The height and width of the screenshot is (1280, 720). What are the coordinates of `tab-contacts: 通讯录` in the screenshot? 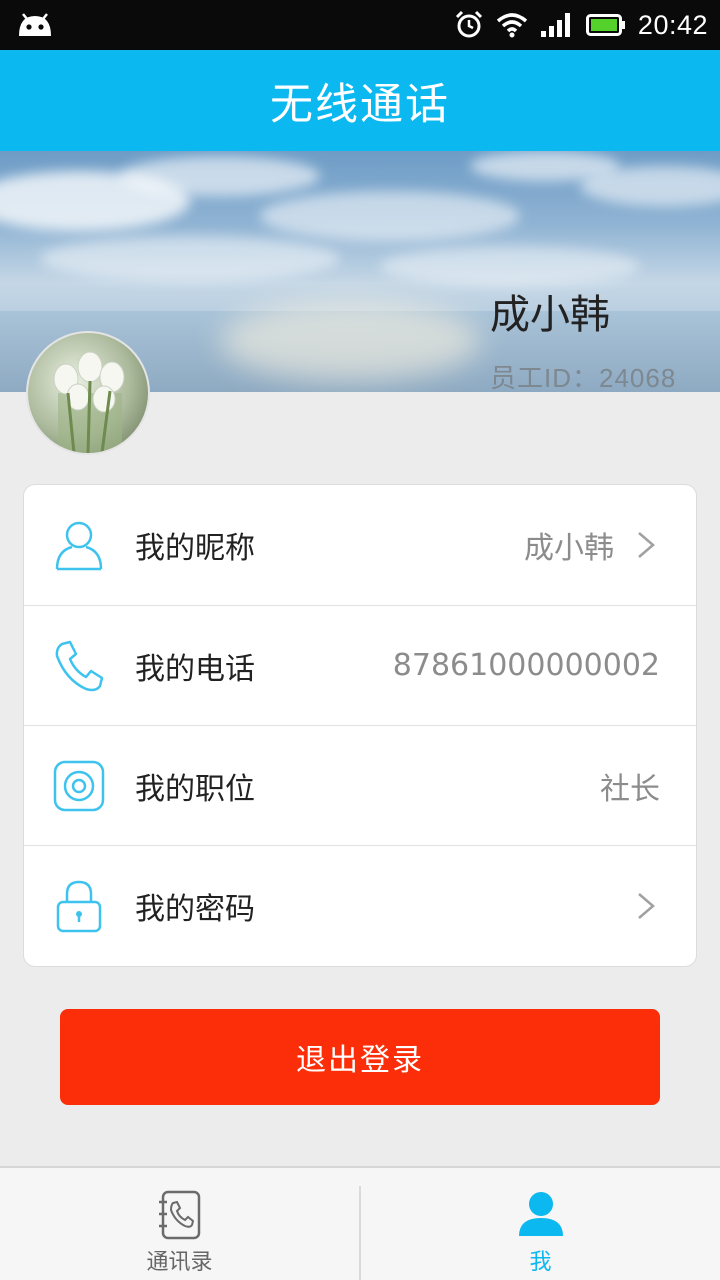 It's located at (179, 1224).